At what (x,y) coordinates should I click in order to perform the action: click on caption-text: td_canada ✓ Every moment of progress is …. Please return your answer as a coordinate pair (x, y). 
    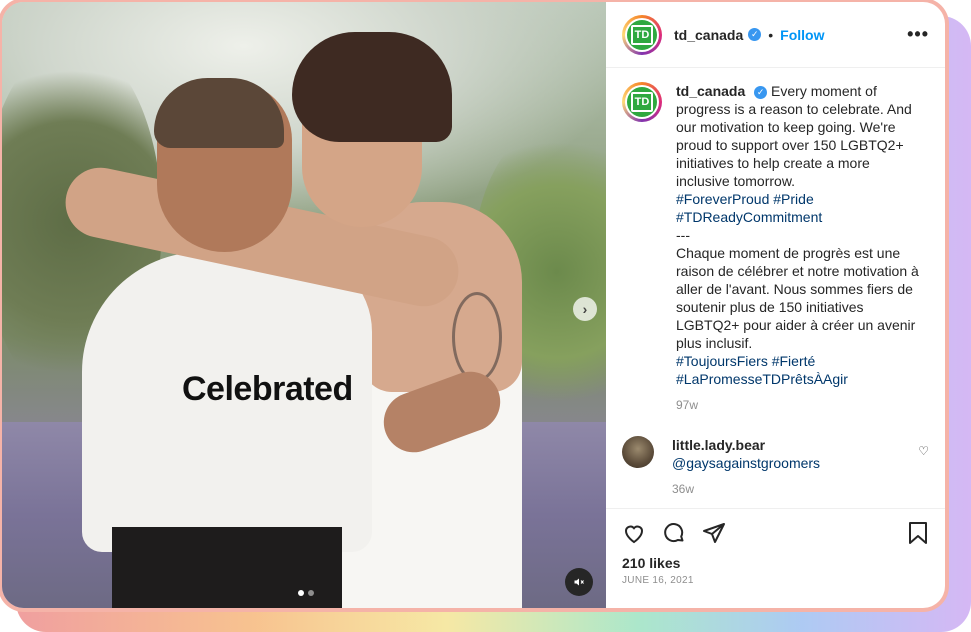
    Looking at the image, I should click on (801, 248).